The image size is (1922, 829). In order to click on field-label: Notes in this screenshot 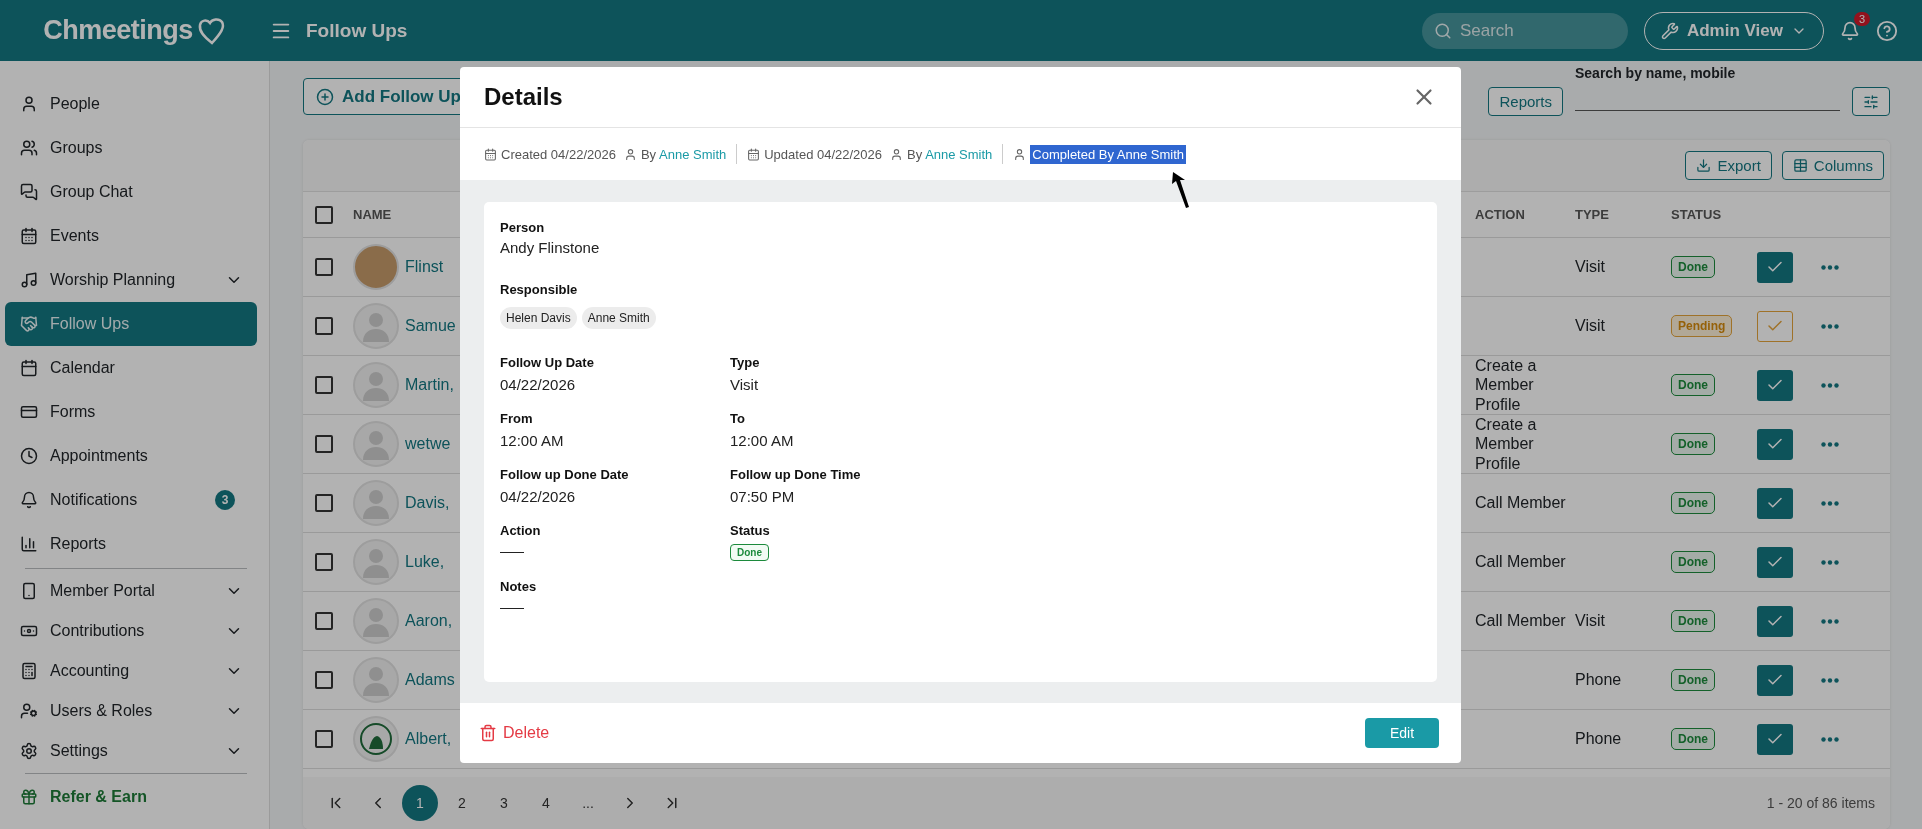, I will do `click(519, 586)`.